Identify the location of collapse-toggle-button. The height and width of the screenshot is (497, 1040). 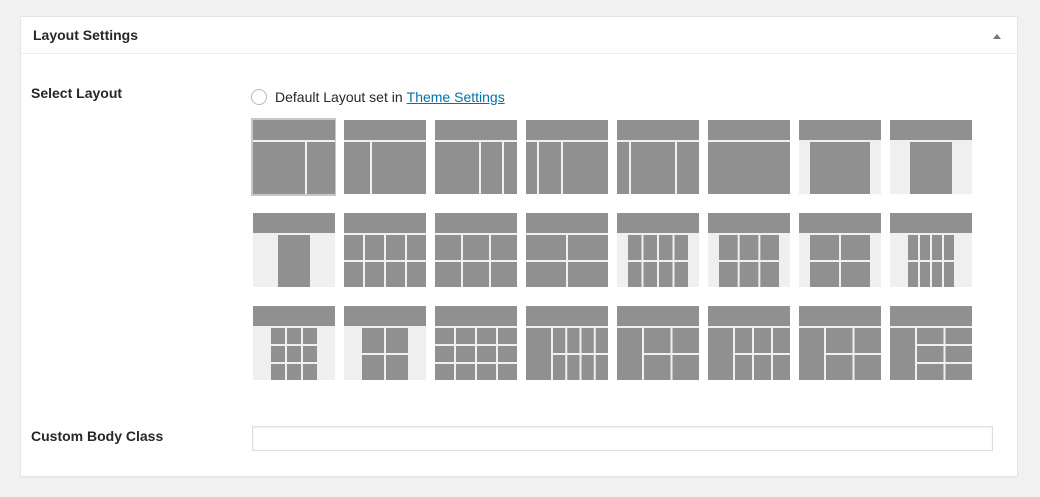
(997, 34).